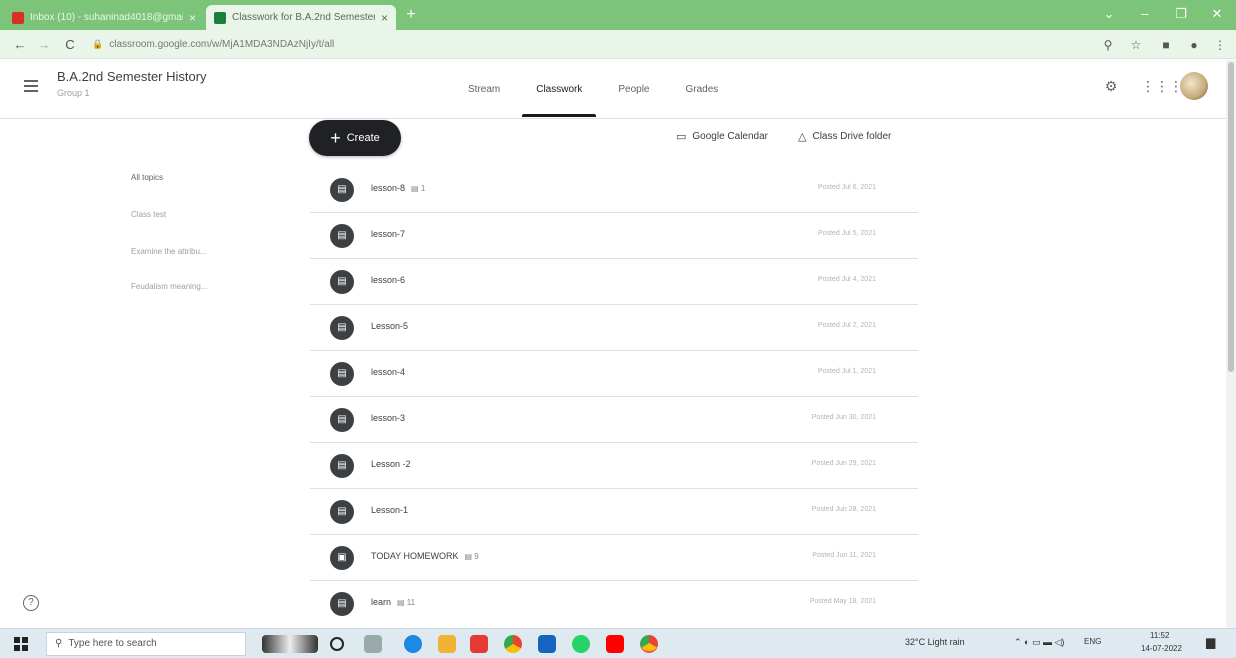  What do you see at coordinates (1194, 86) in the screenshot?
I see `user-avatar` at bounding box center [1194, 86].